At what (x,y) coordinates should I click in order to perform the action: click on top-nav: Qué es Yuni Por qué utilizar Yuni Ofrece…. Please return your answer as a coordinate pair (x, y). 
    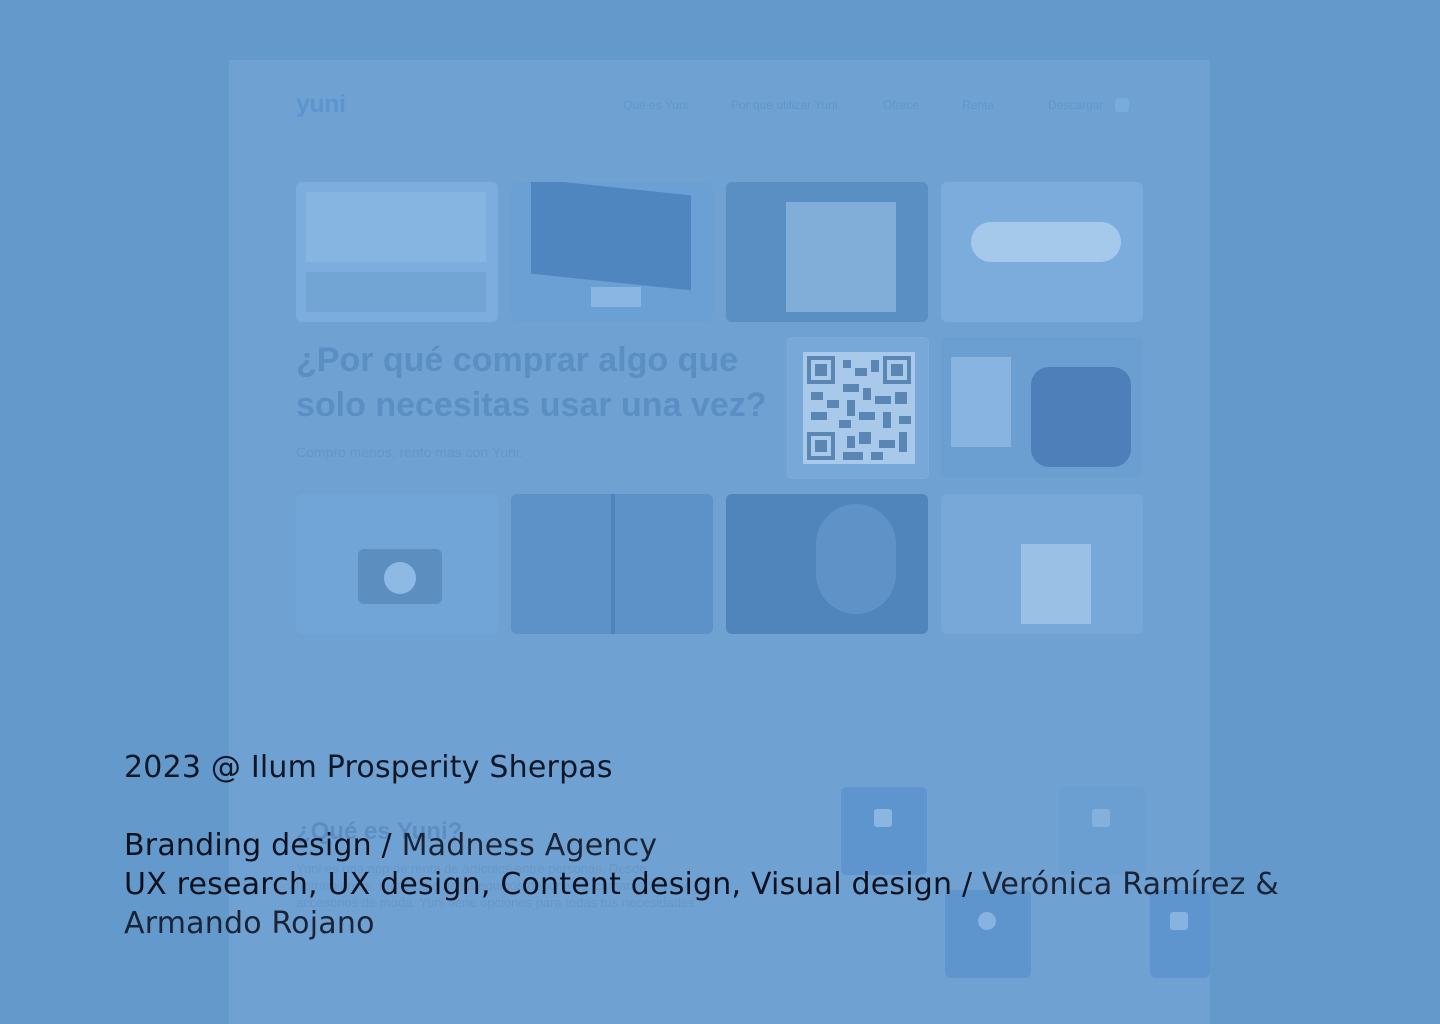
    Looking at the image, I should click on (719, 108).